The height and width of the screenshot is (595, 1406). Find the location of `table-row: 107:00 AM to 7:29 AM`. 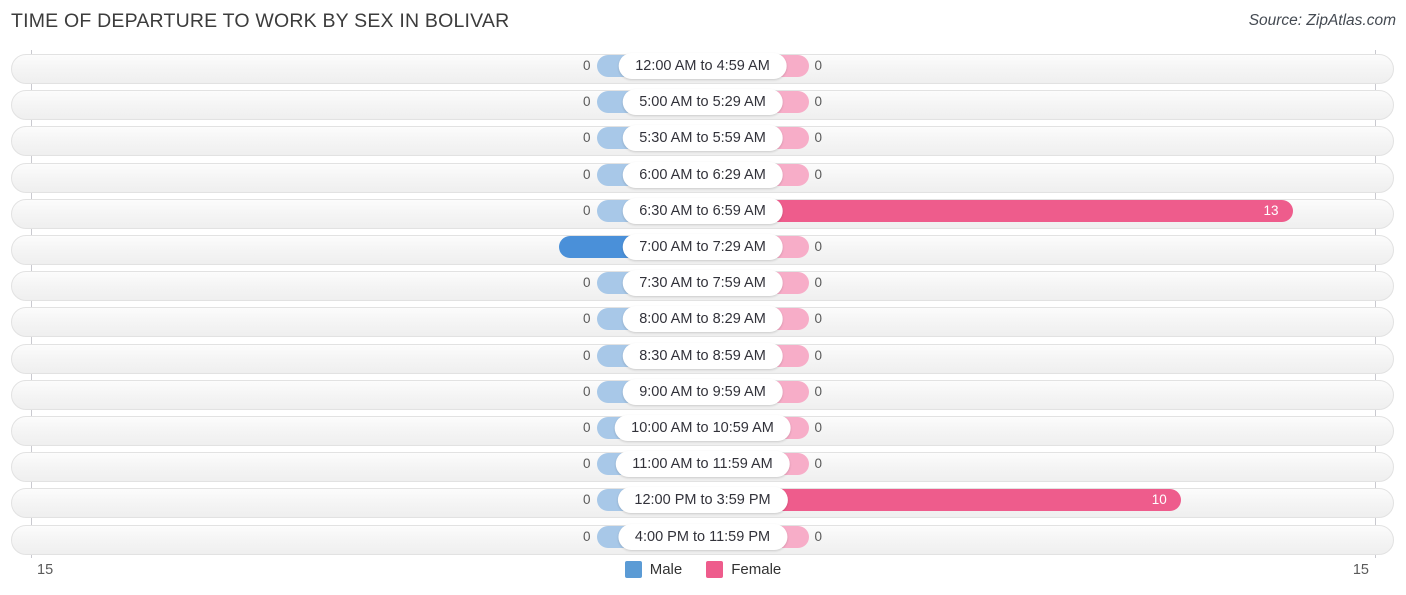

table-row: 107:00 AM to 7:29 AM is located at coordinates (702, 249).